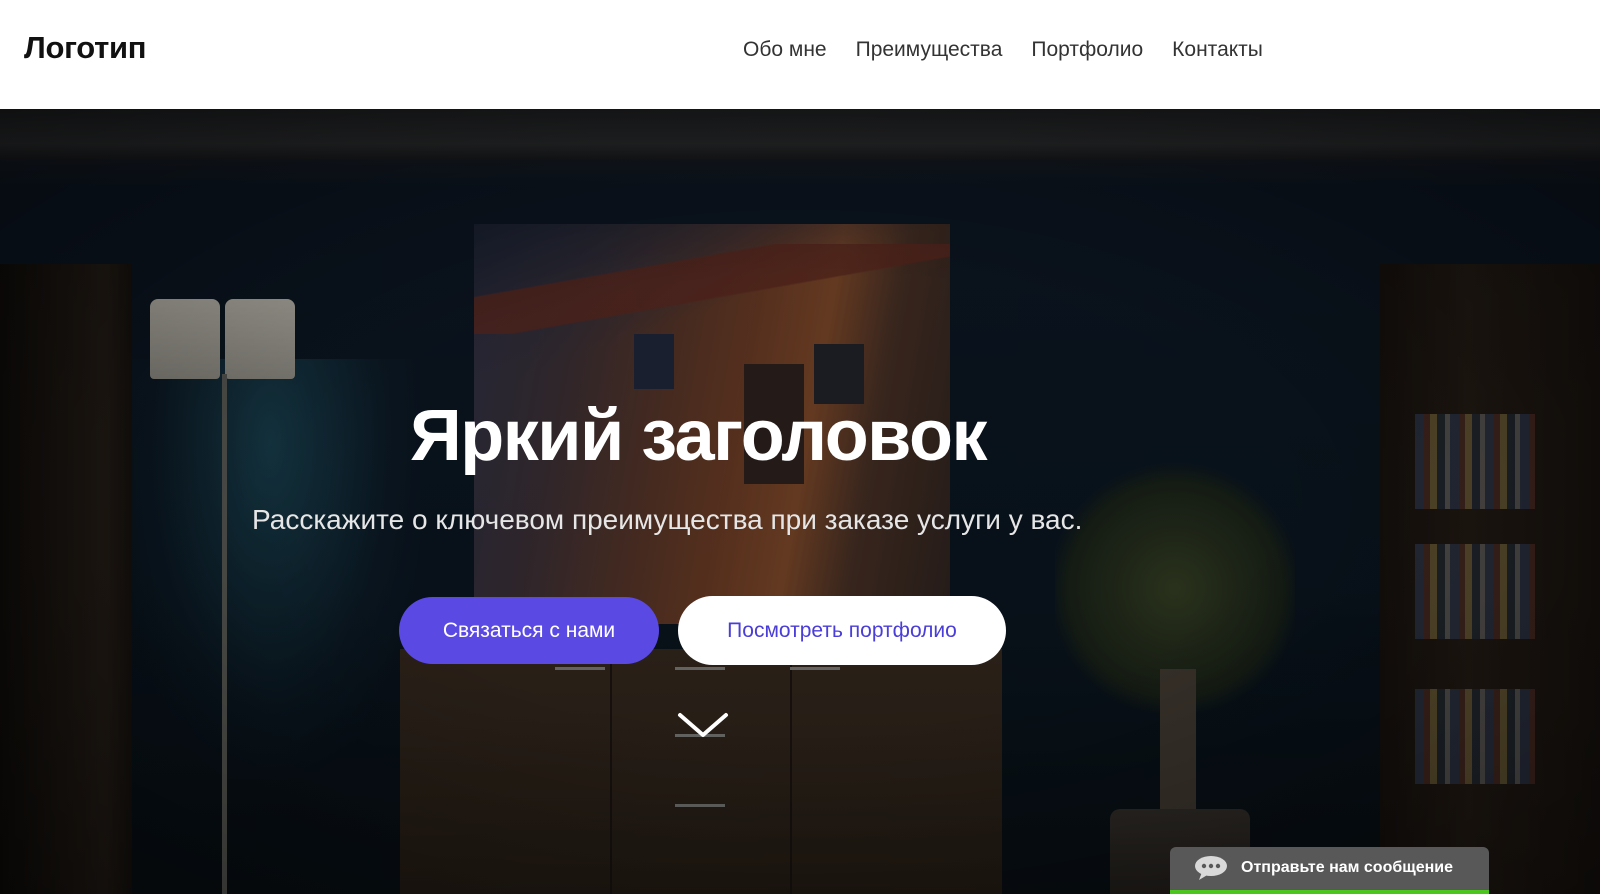  I want to click on chat-bubble-icon, so click(1211, 868).